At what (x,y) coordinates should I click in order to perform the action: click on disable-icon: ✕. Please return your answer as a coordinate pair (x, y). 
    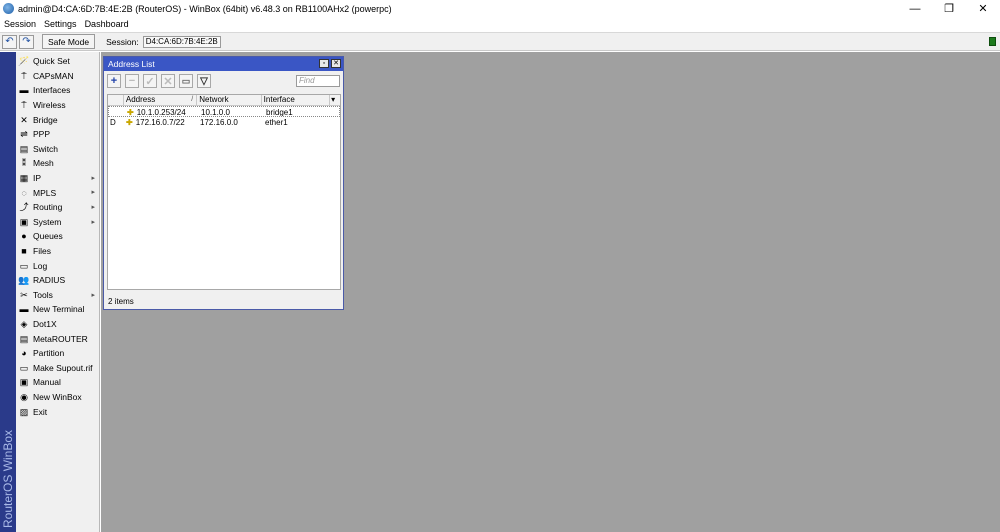
    Looking at the image, I should click on (168, 81).